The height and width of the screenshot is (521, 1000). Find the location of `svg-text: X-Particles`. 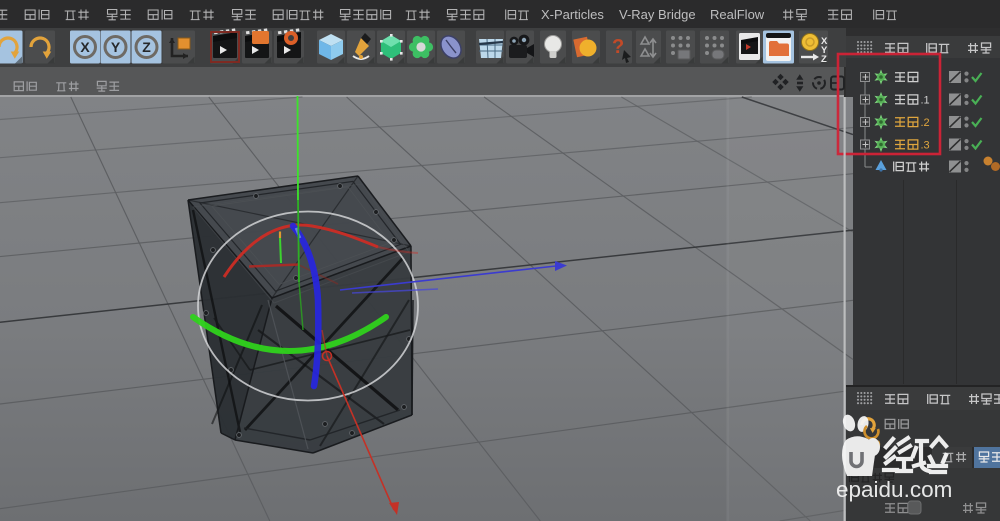

svg-text: X-Particles is located at coordinates (572, 14).